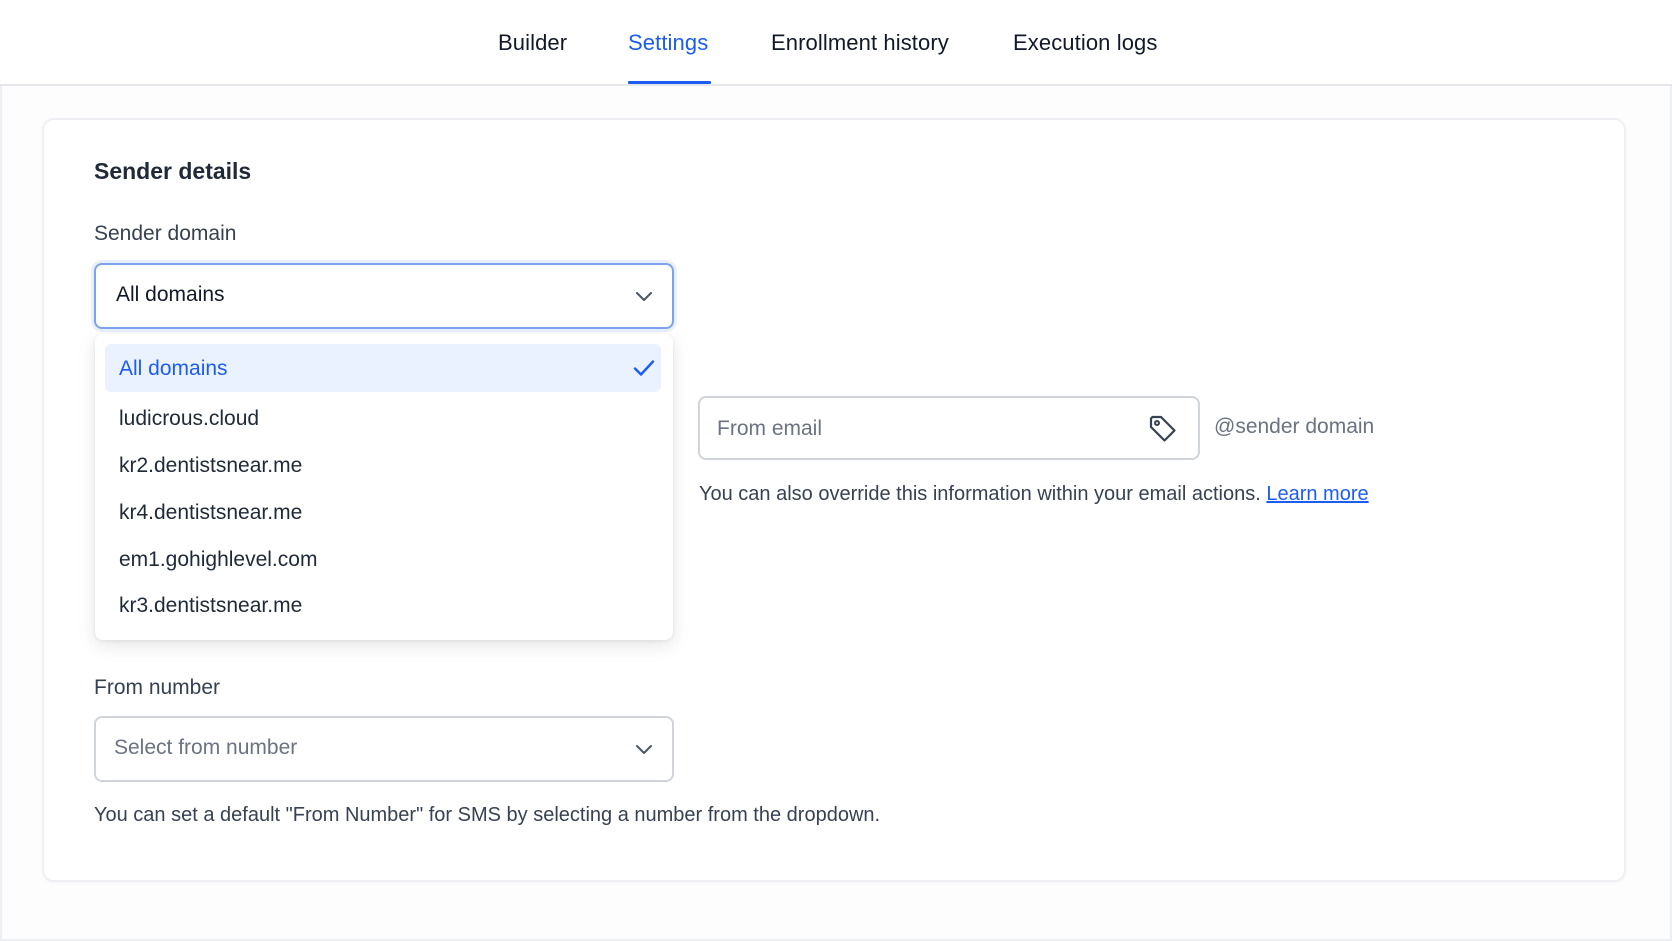 This screenshot has height=941, width=1672. Describe the element at coordinates (170, 294) in the screenshot. I see `sender-domain-selected-value: All domains` at that location.